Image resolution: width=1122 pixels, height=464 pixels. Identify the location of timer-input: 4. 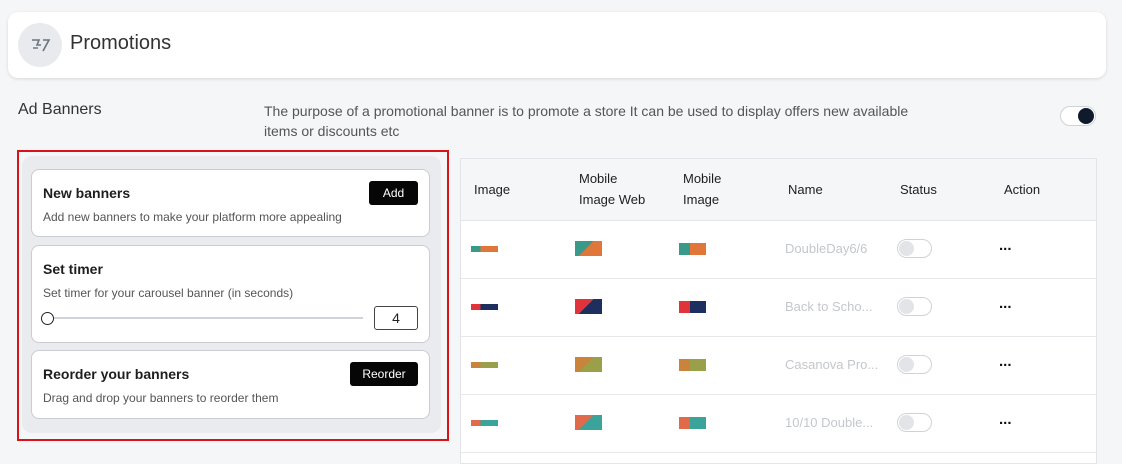
(396, 318).